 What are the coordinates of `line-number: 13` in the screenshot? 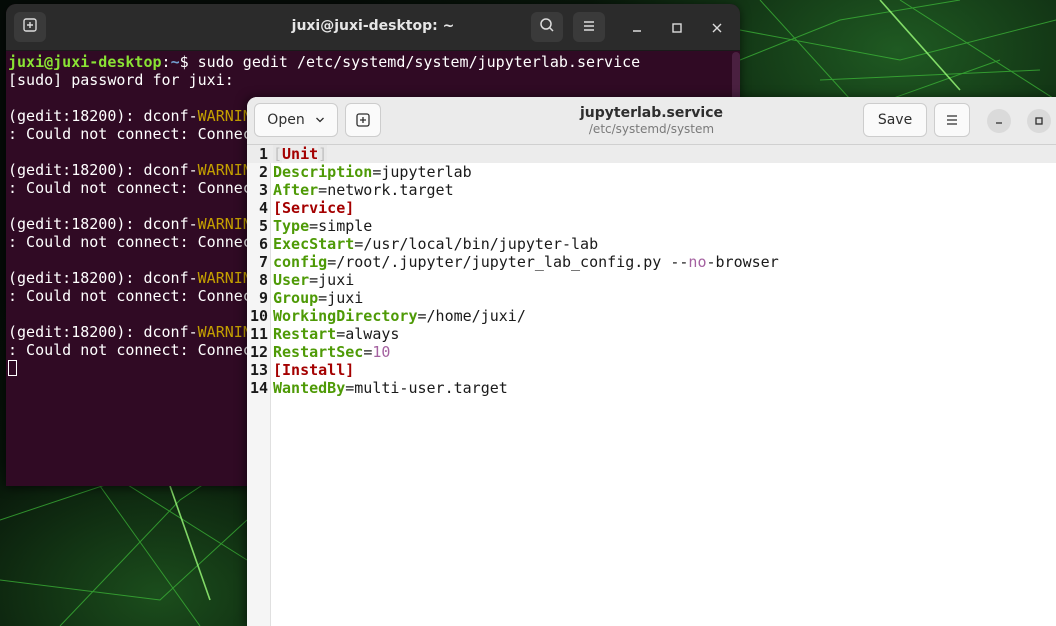 It's located at (258, 370).